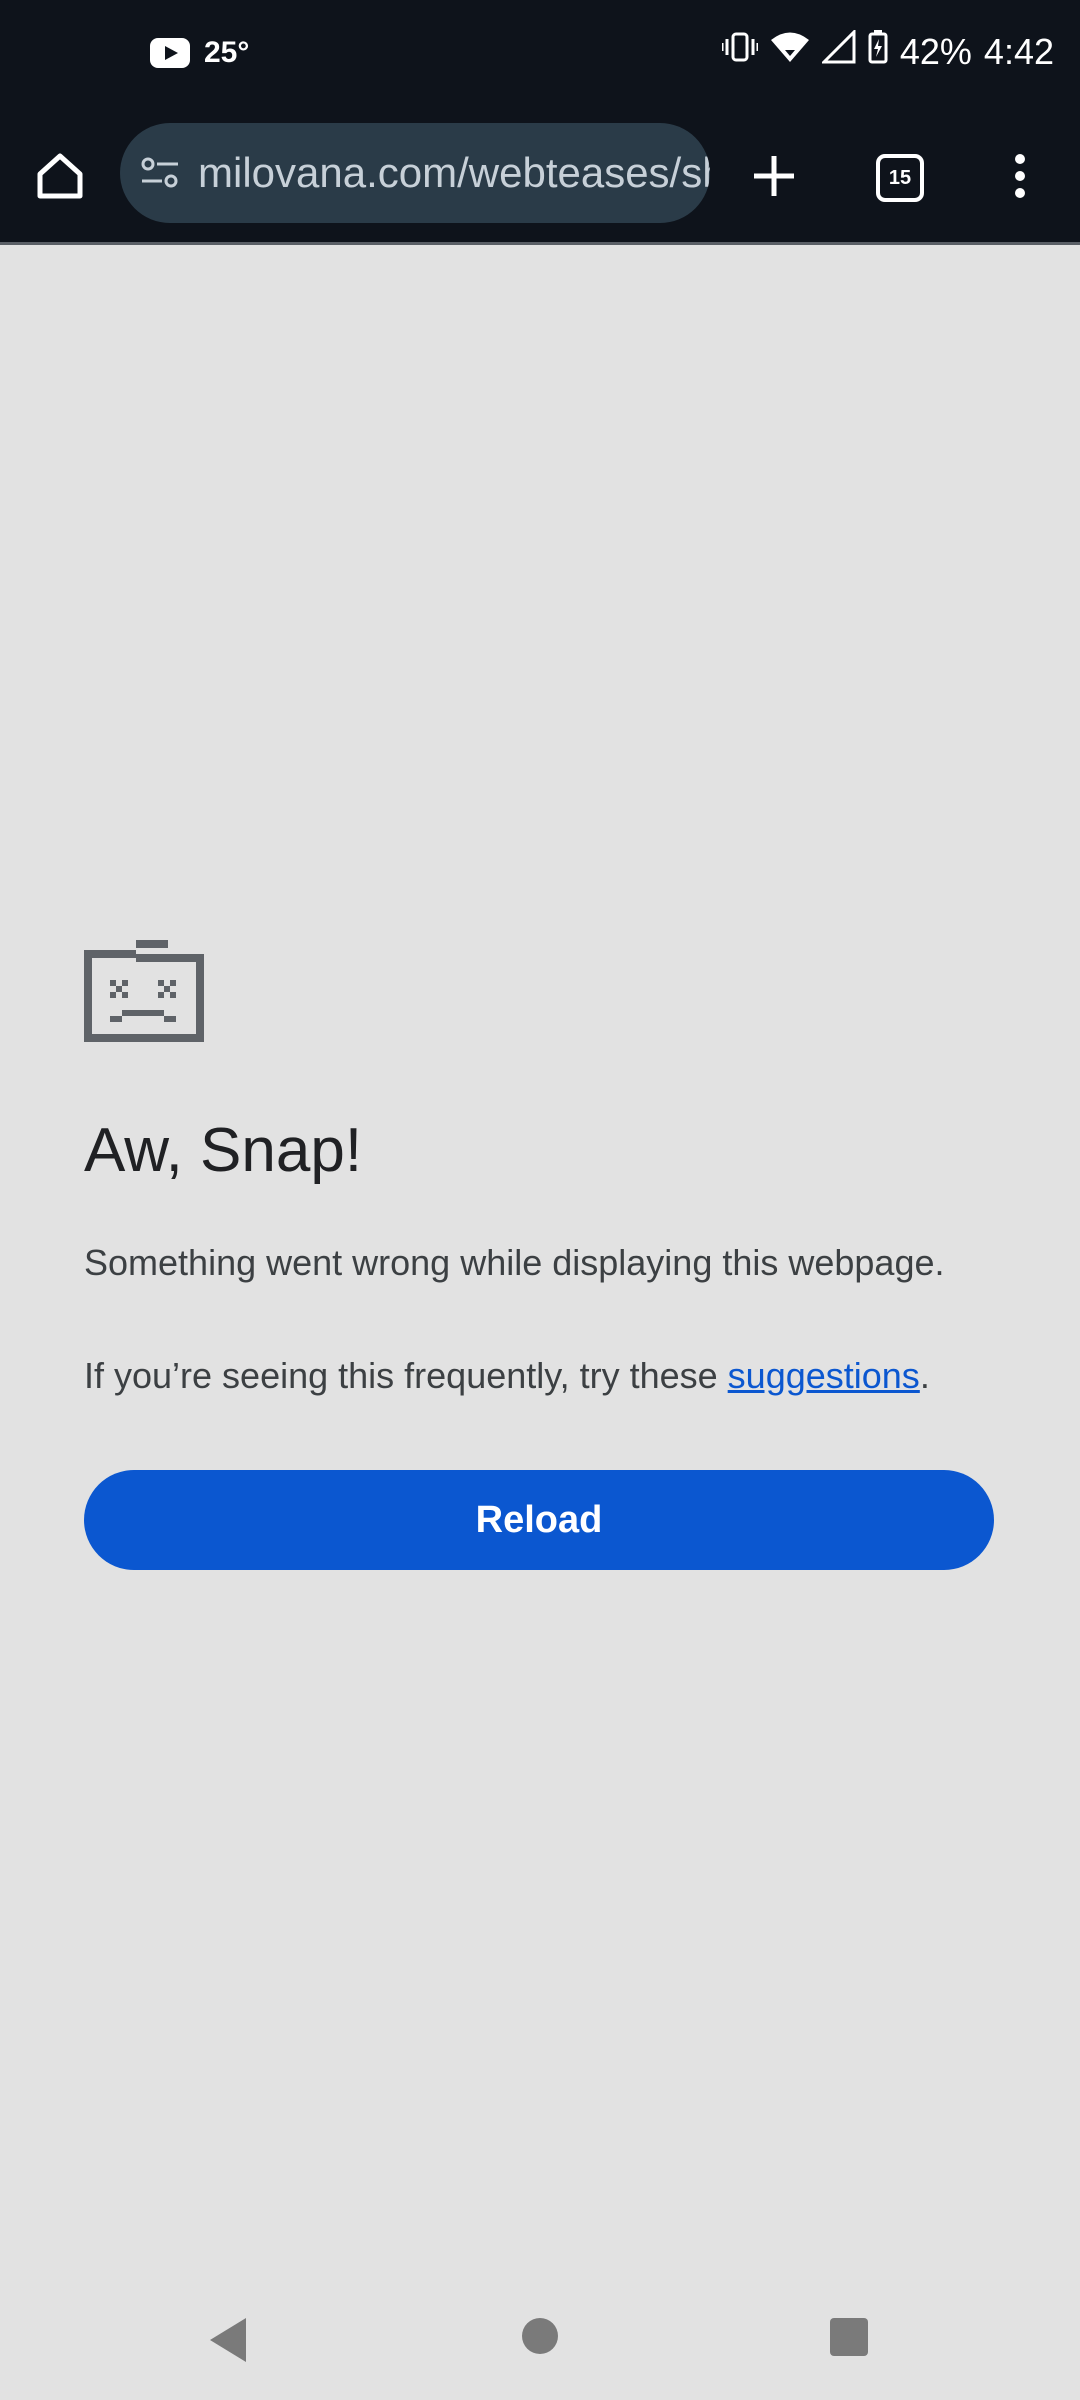 Image resolution: width=1080 pixels, height=2400 pixels. I want to click on tab-switcher-button: 15, so click(900, 178).